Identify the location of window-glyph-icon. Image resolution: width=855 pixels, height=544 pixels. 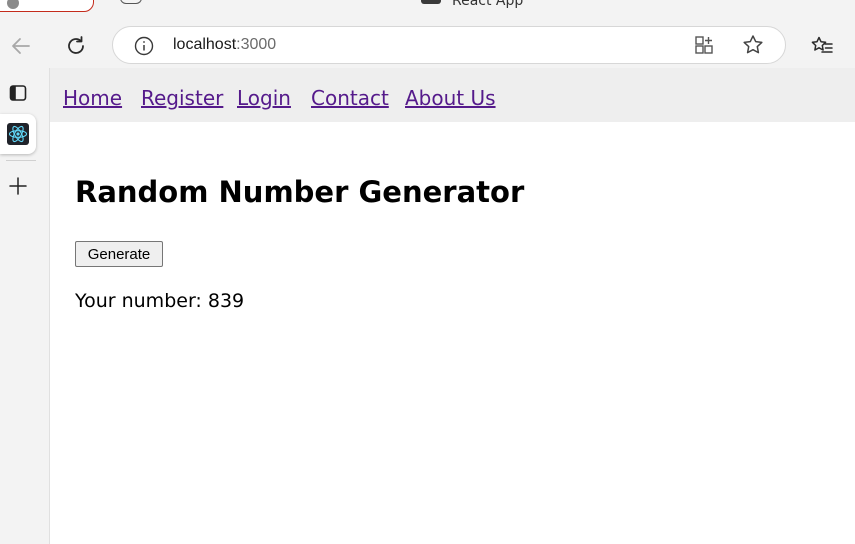
(131, 2).